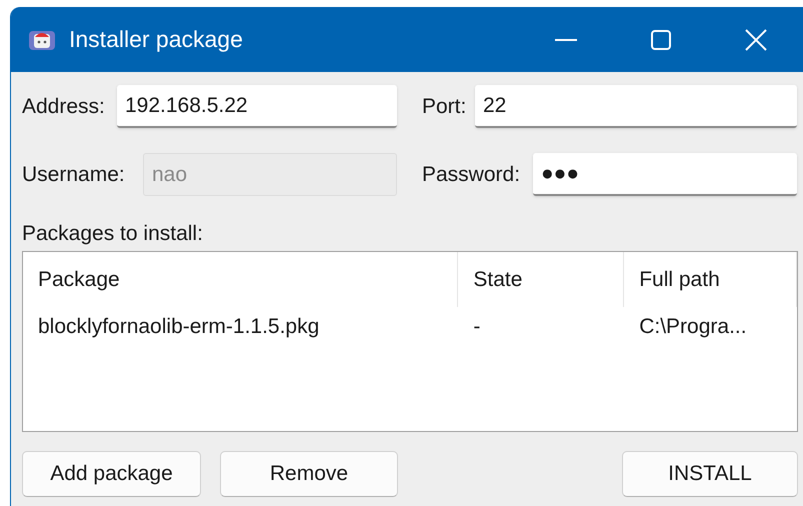  What do you see at coordinates (710, 474) in the screenshot?
I see `action-button: INSTALL` at bounding box center [710, 474].